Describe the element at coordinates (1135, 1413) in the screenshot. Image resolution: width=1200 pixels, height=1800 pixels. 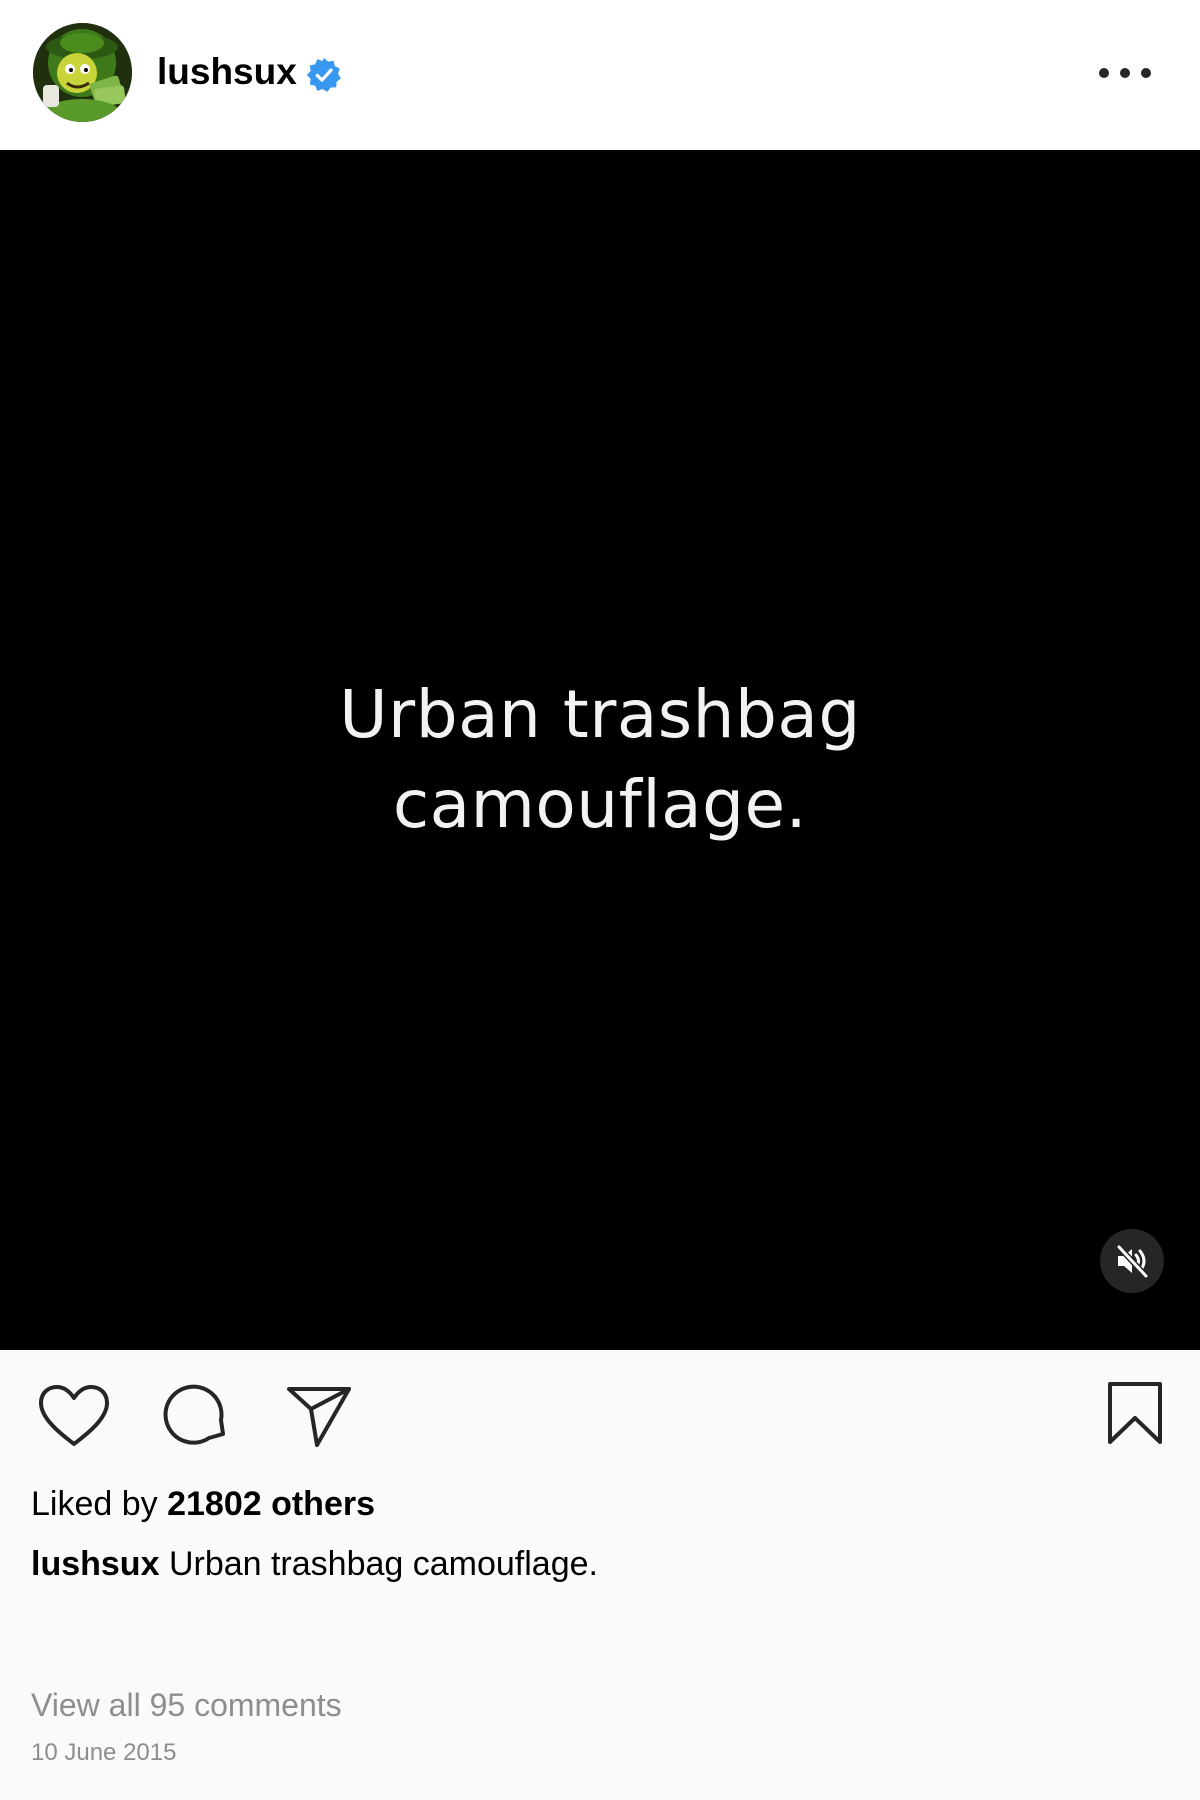
I see `bookmark-icon` at that location.